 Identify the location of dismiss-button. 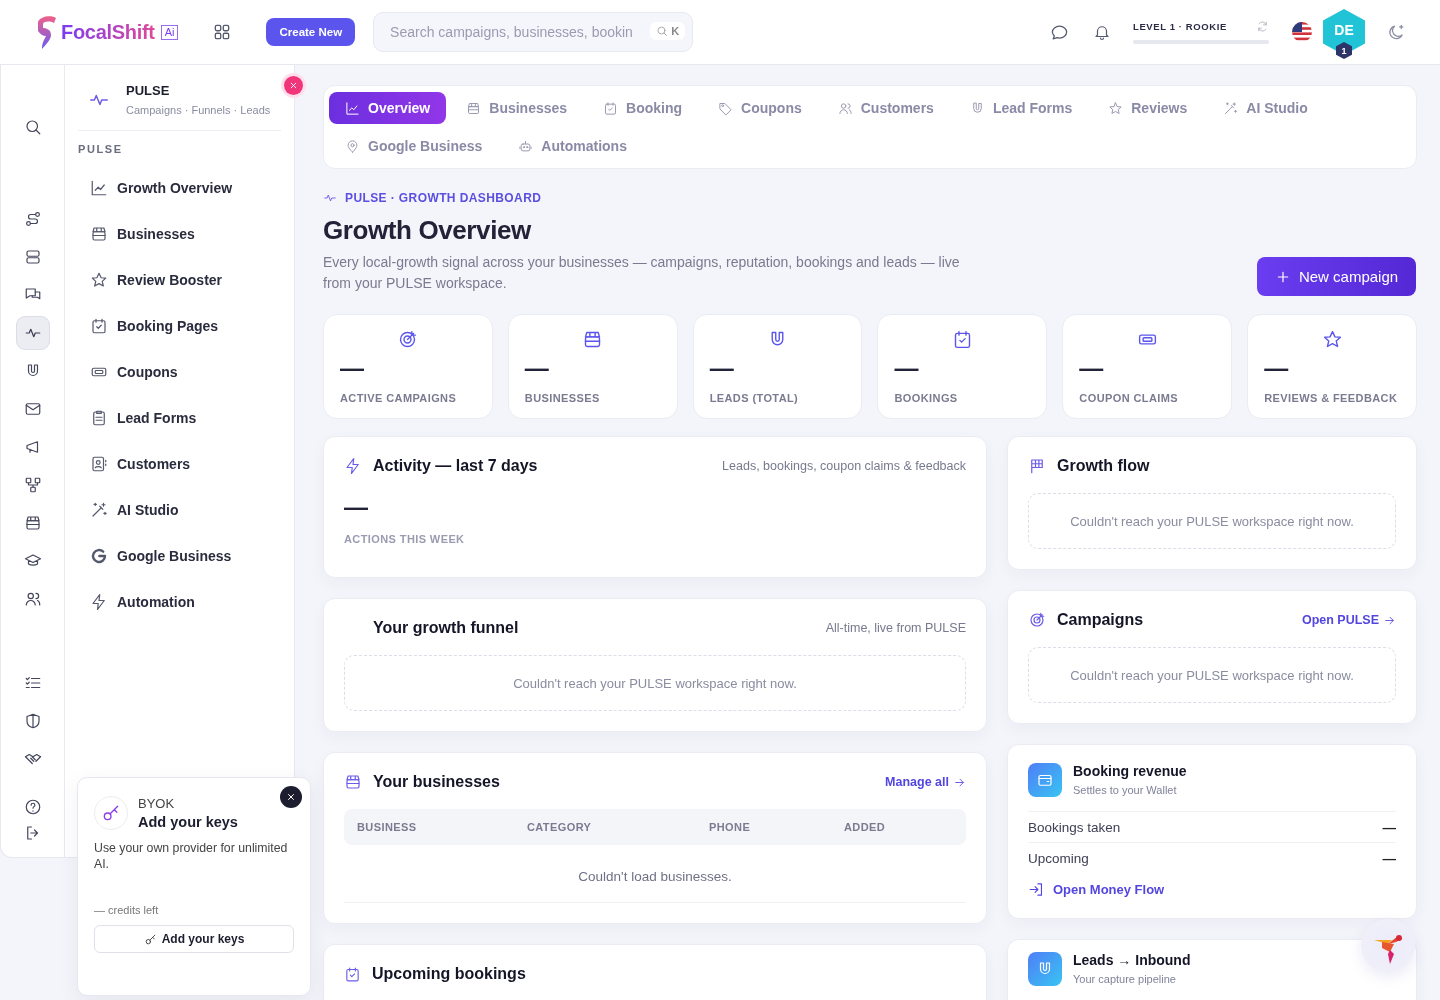
(291, 797).